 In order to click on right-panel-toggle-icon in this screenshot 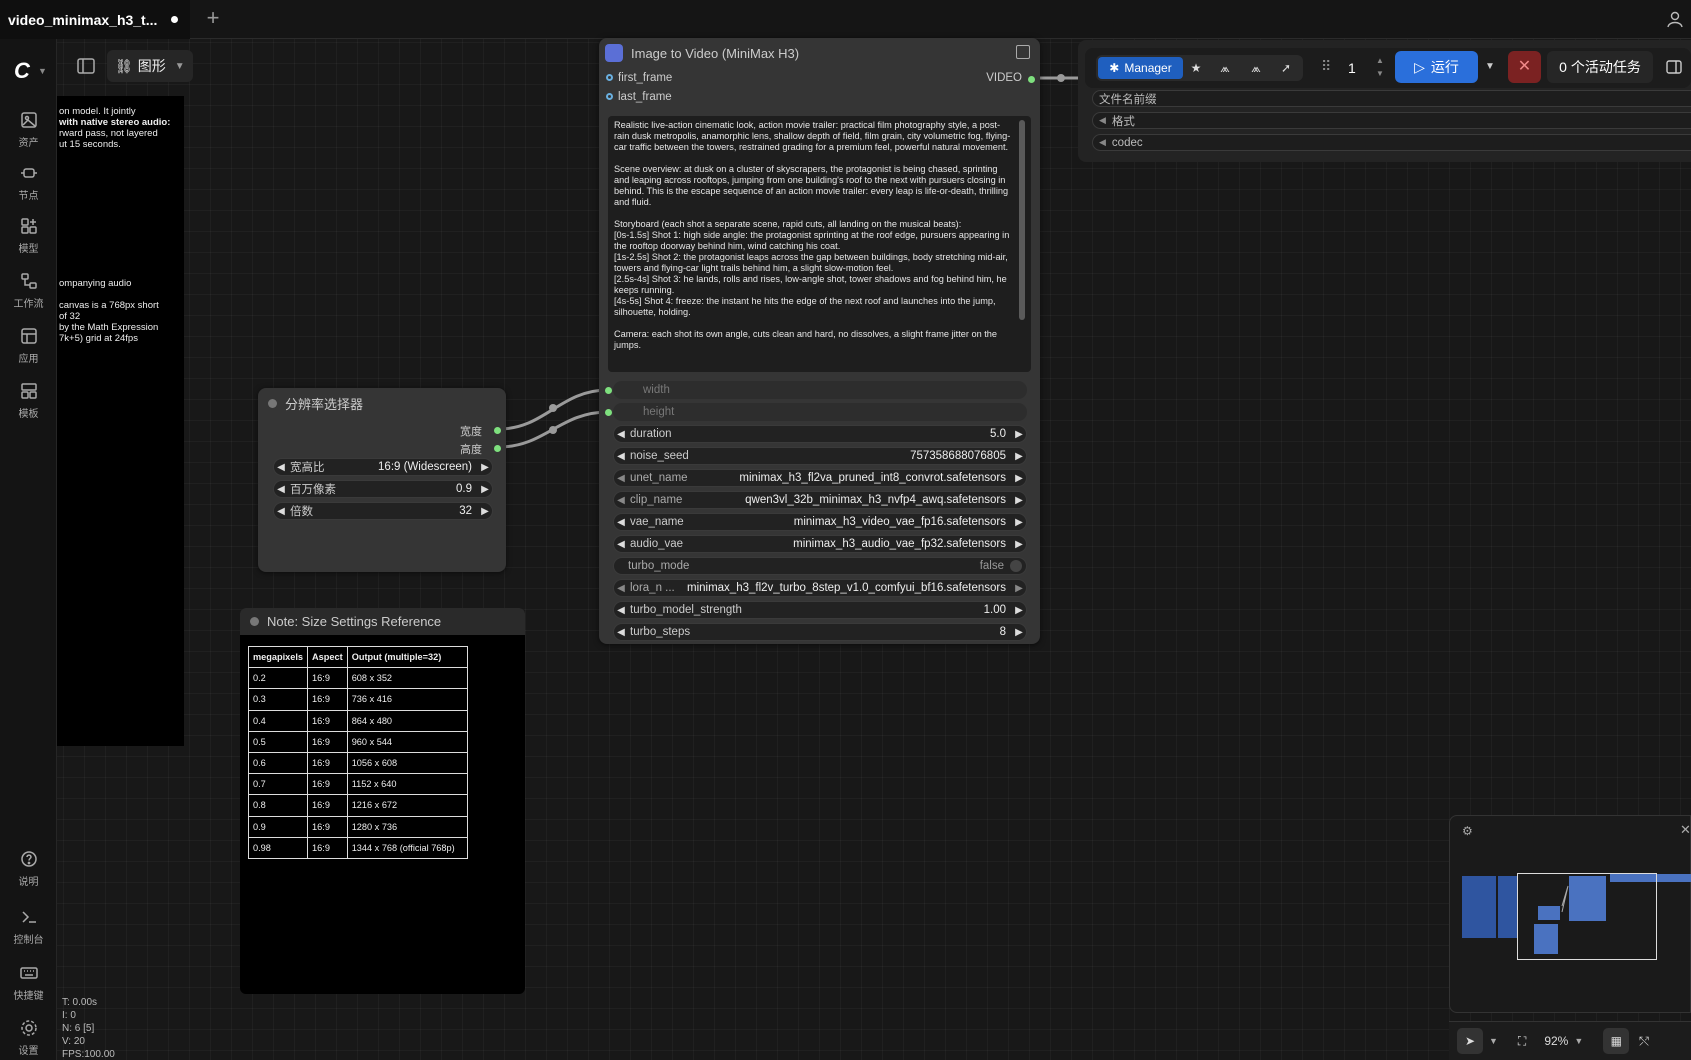, I will do `click(1674, 67)`.